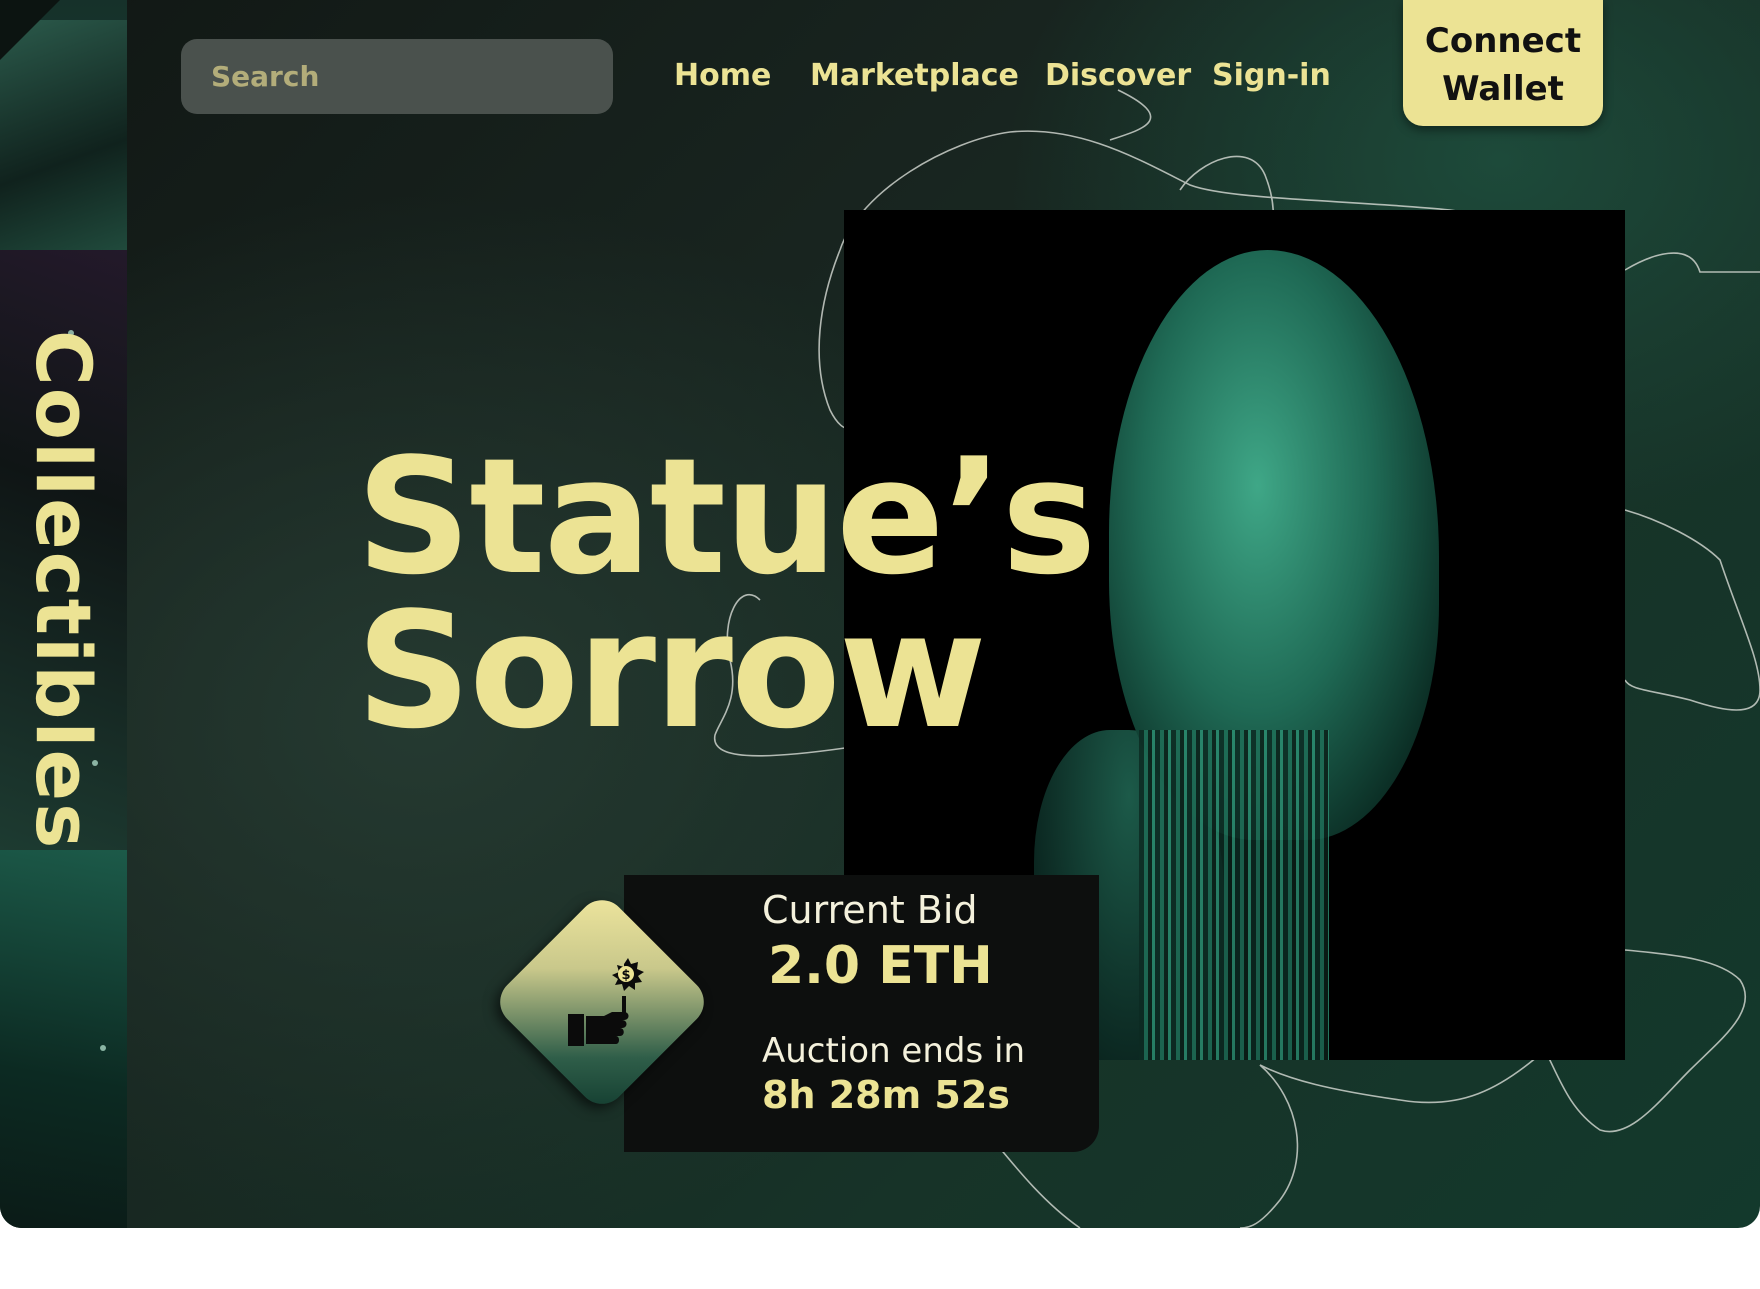  I want to click on side-banner: Collectibles, so click(63, 614).